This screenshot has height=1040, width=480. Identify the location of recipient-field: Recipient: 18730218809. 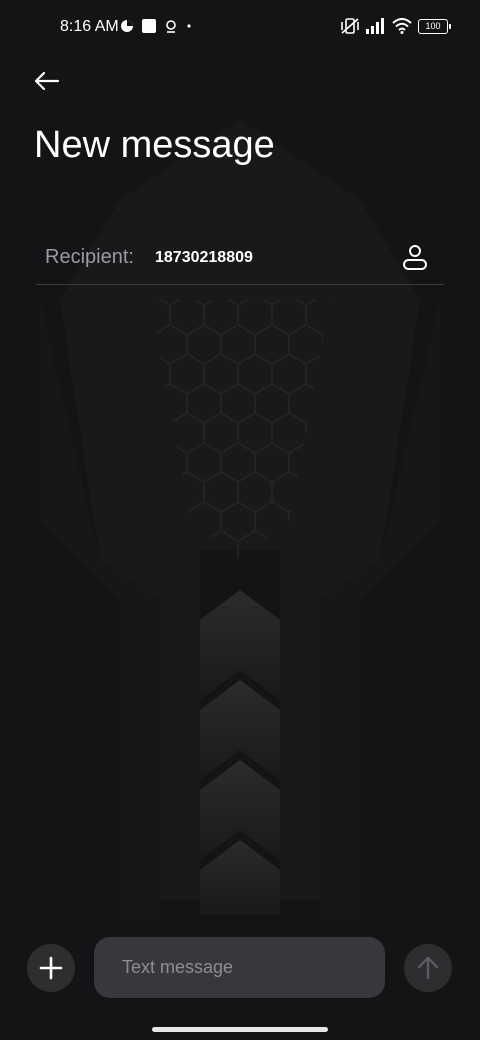
(240, 260).